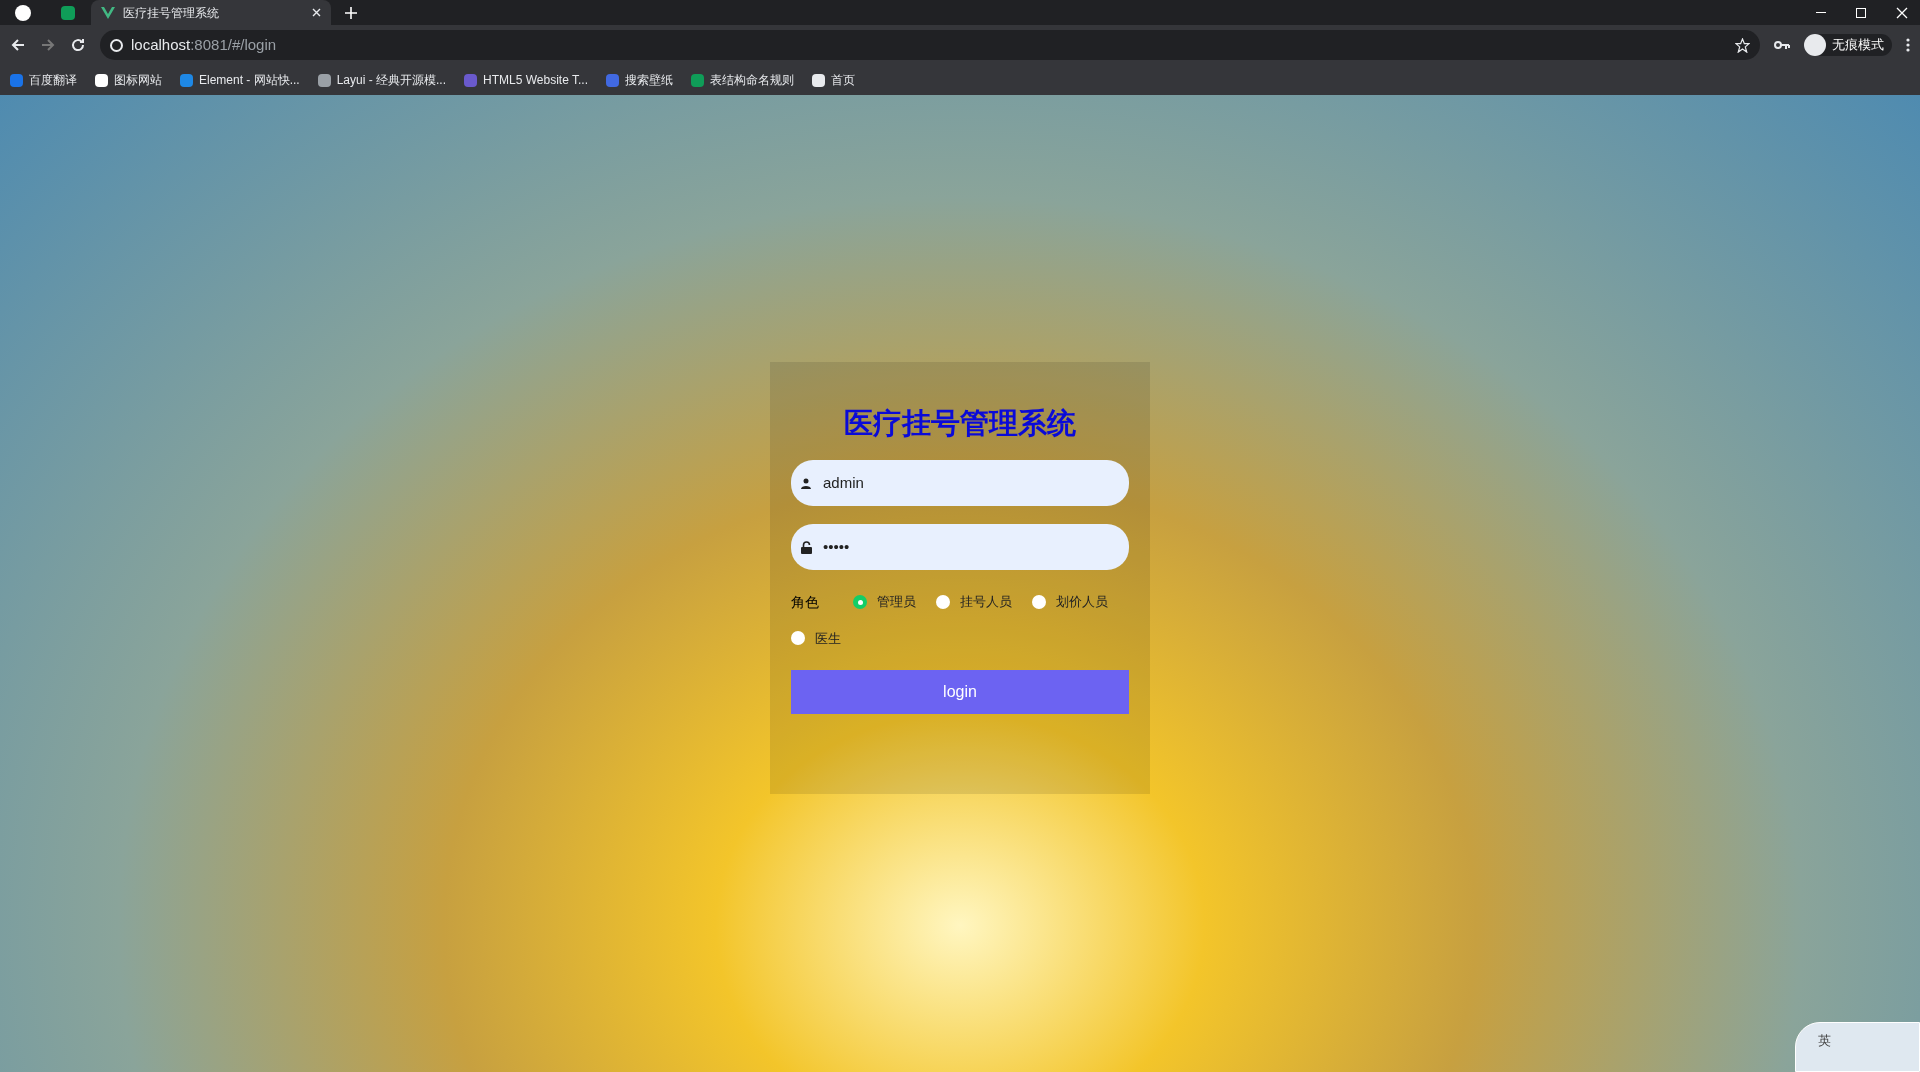  I want to click on role-radio: 划价人员, so click(1070, 602).